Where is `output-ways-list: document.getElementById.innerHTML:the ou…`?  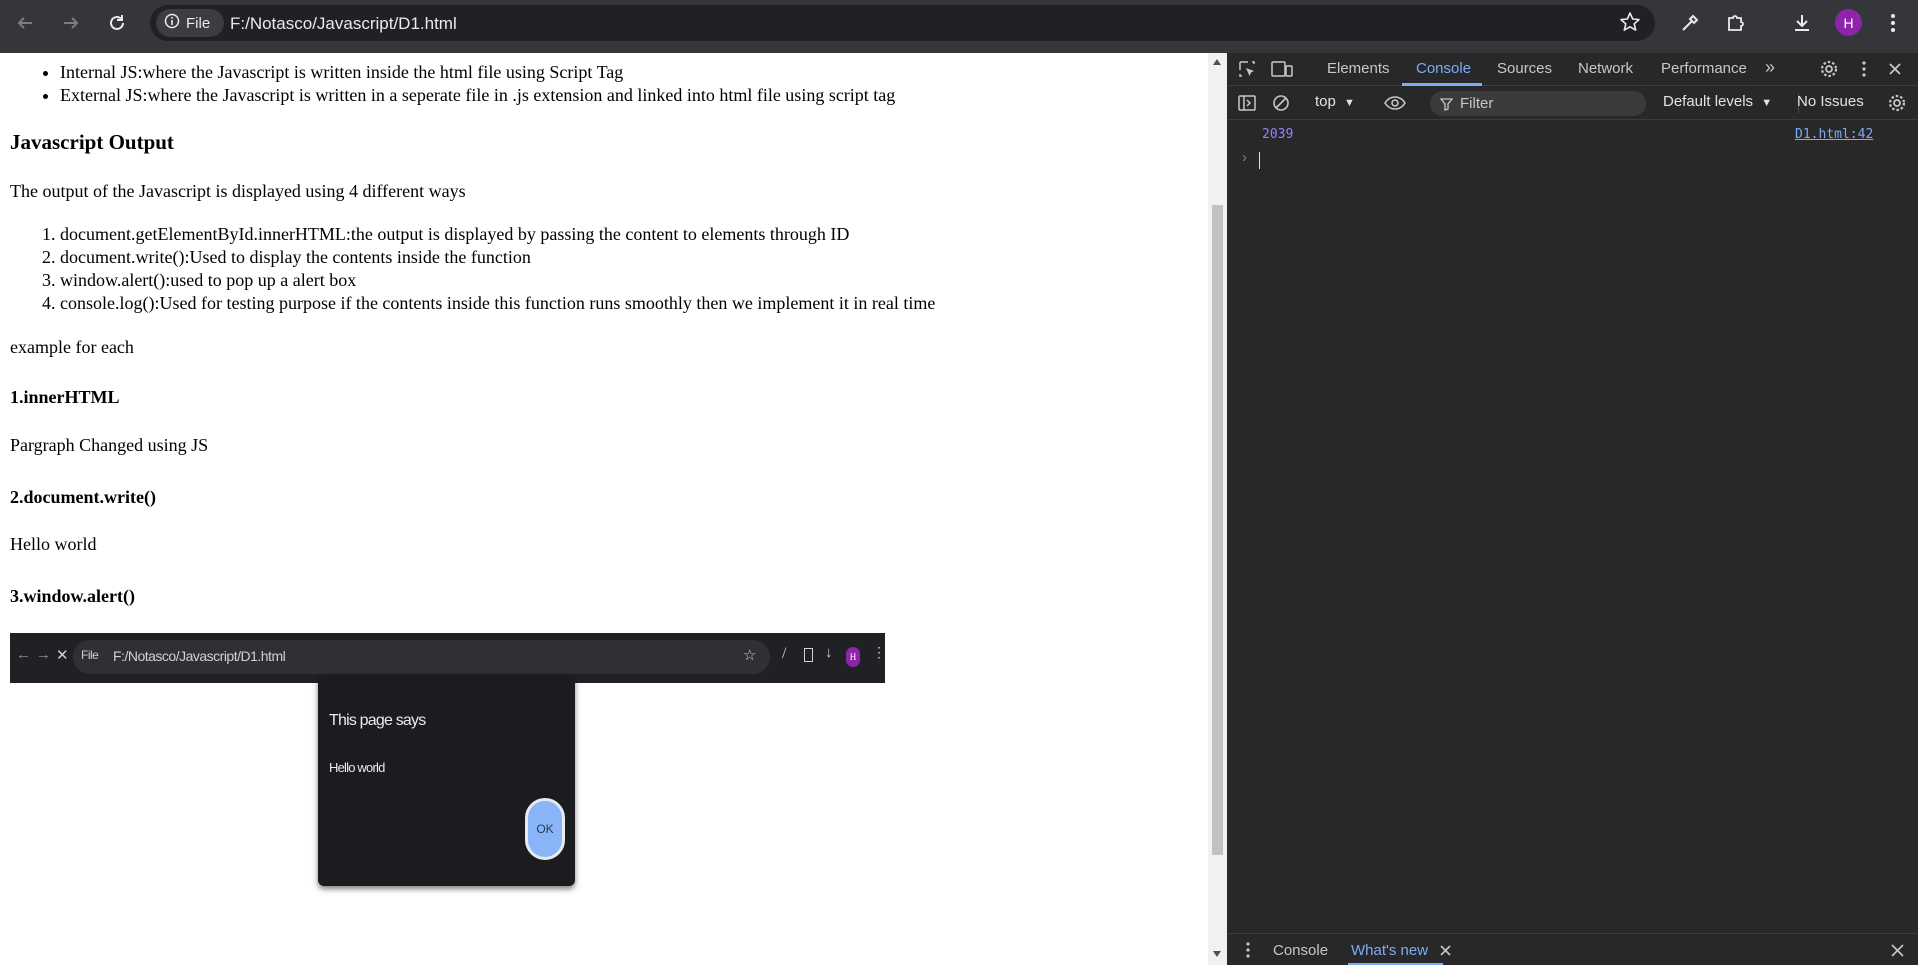
output-ways-list: document.getElementById.innerHTML:the ou… is located at coordinates (497, 269).